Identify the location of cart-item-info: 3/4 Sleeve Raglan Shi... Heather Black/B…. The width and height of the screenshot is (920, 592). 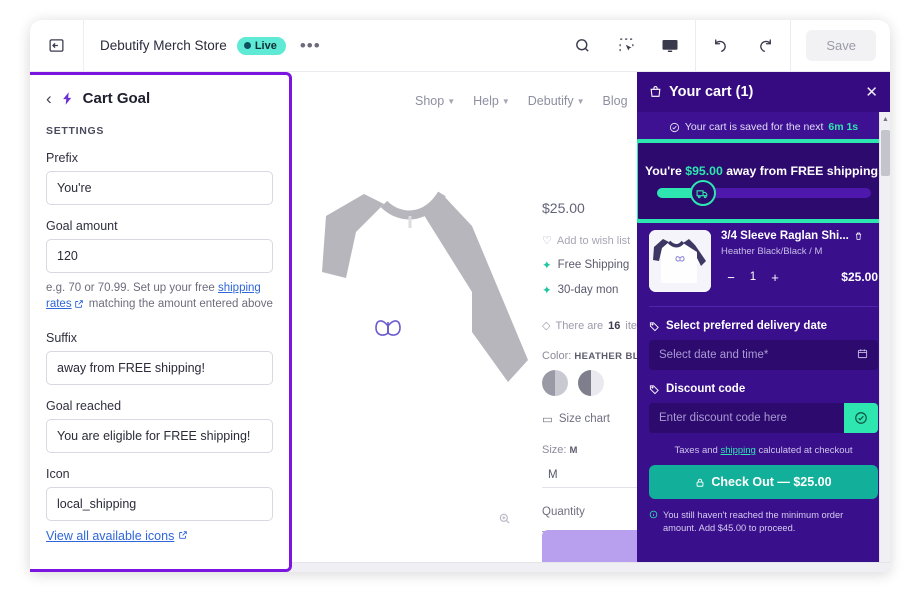
(799, 261).